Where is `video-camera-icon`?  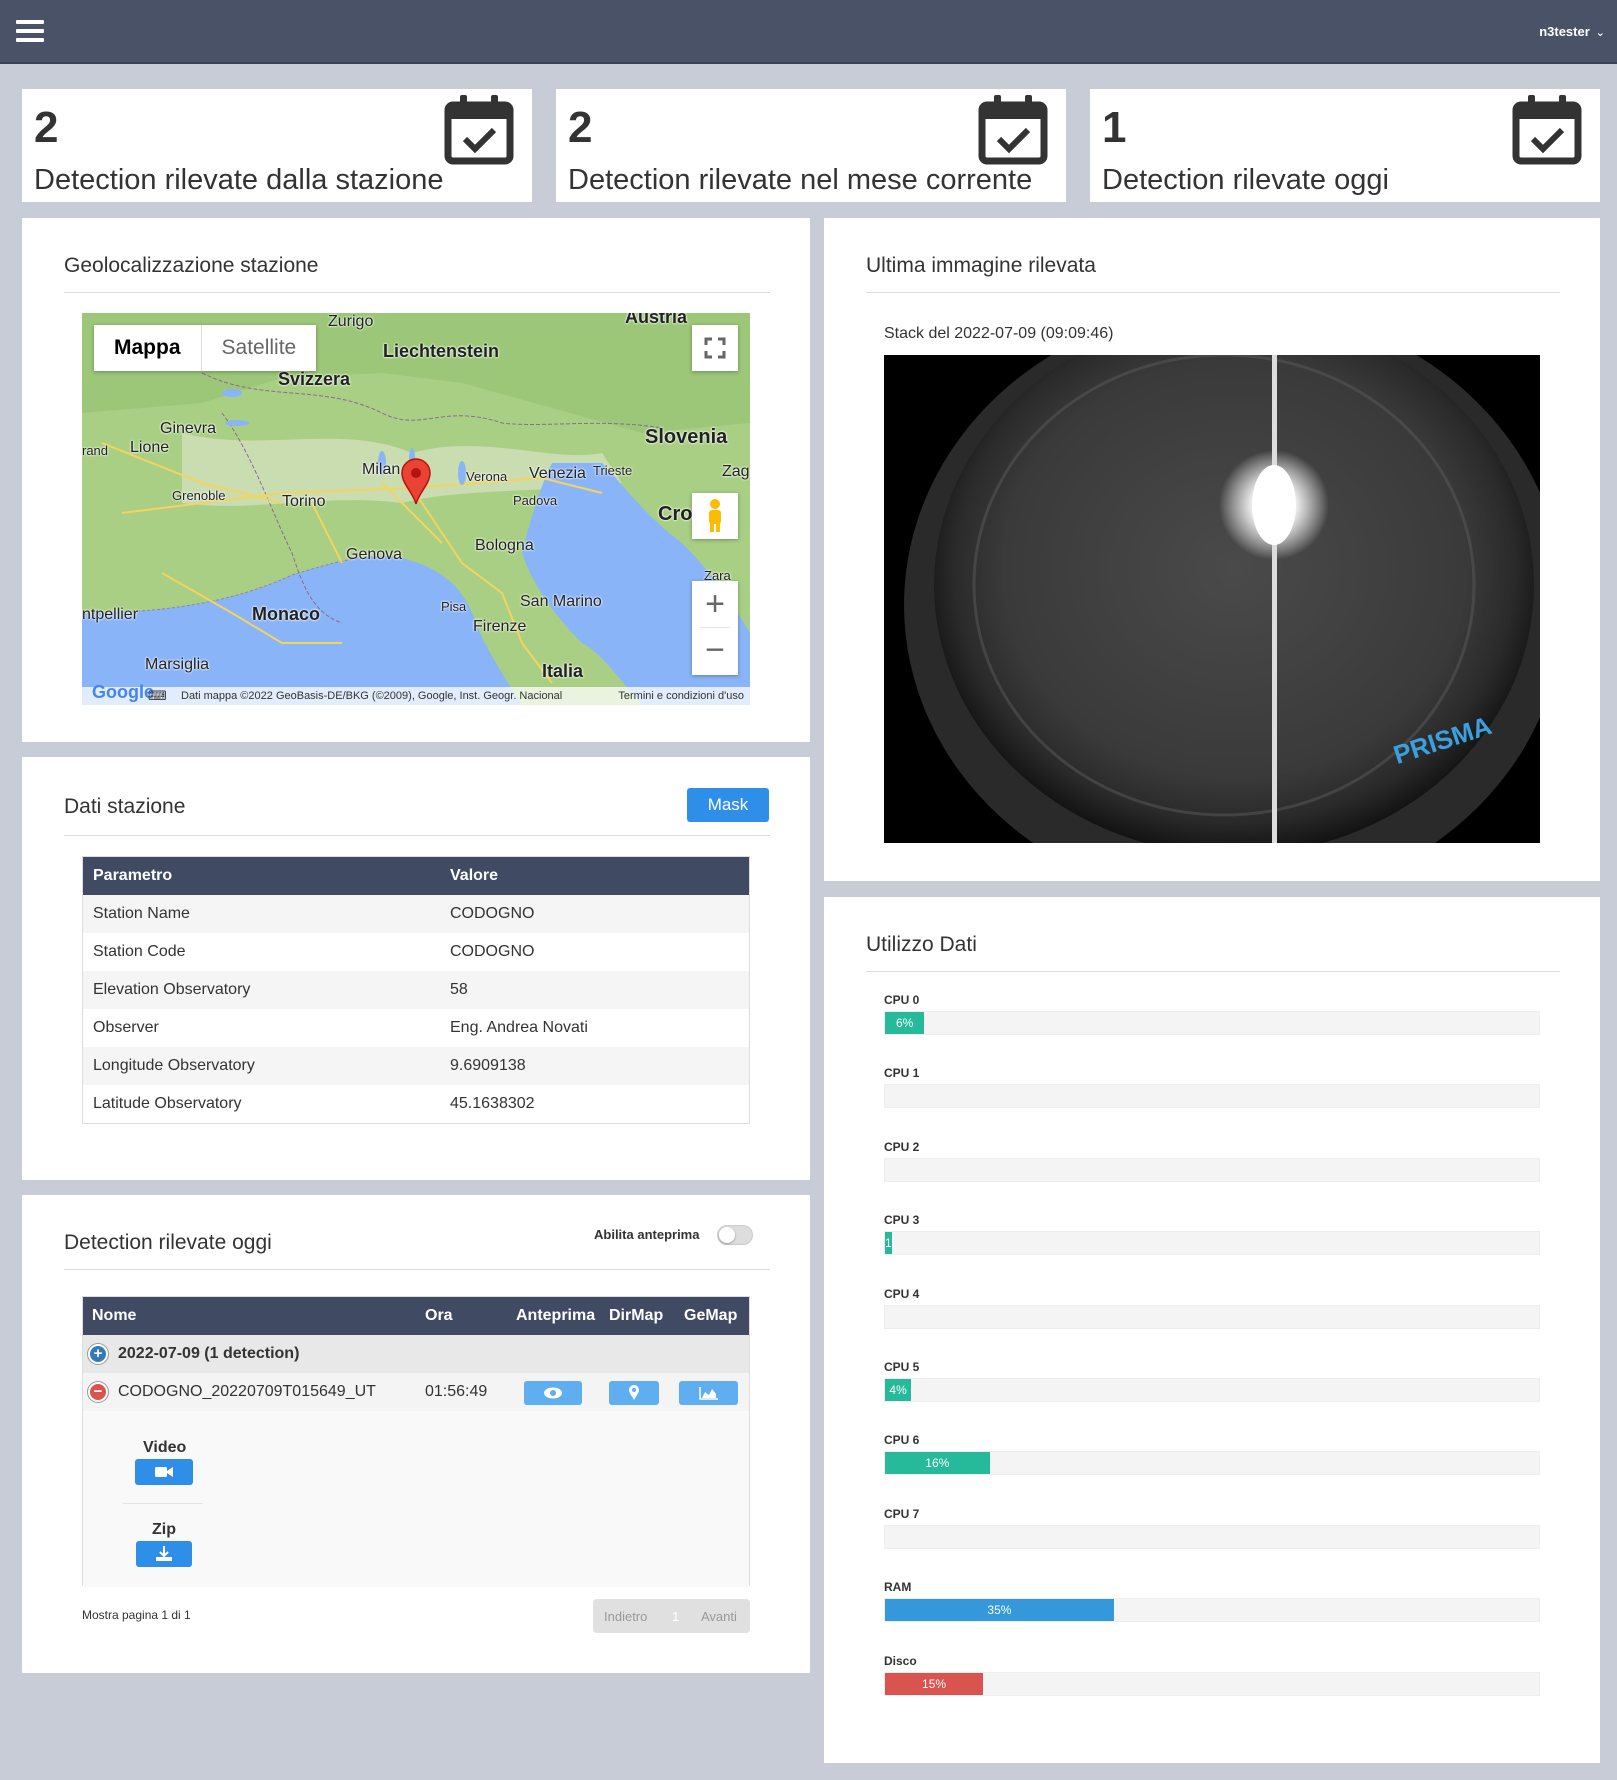
video-camera-icon is located at coordinates (164, 1472).